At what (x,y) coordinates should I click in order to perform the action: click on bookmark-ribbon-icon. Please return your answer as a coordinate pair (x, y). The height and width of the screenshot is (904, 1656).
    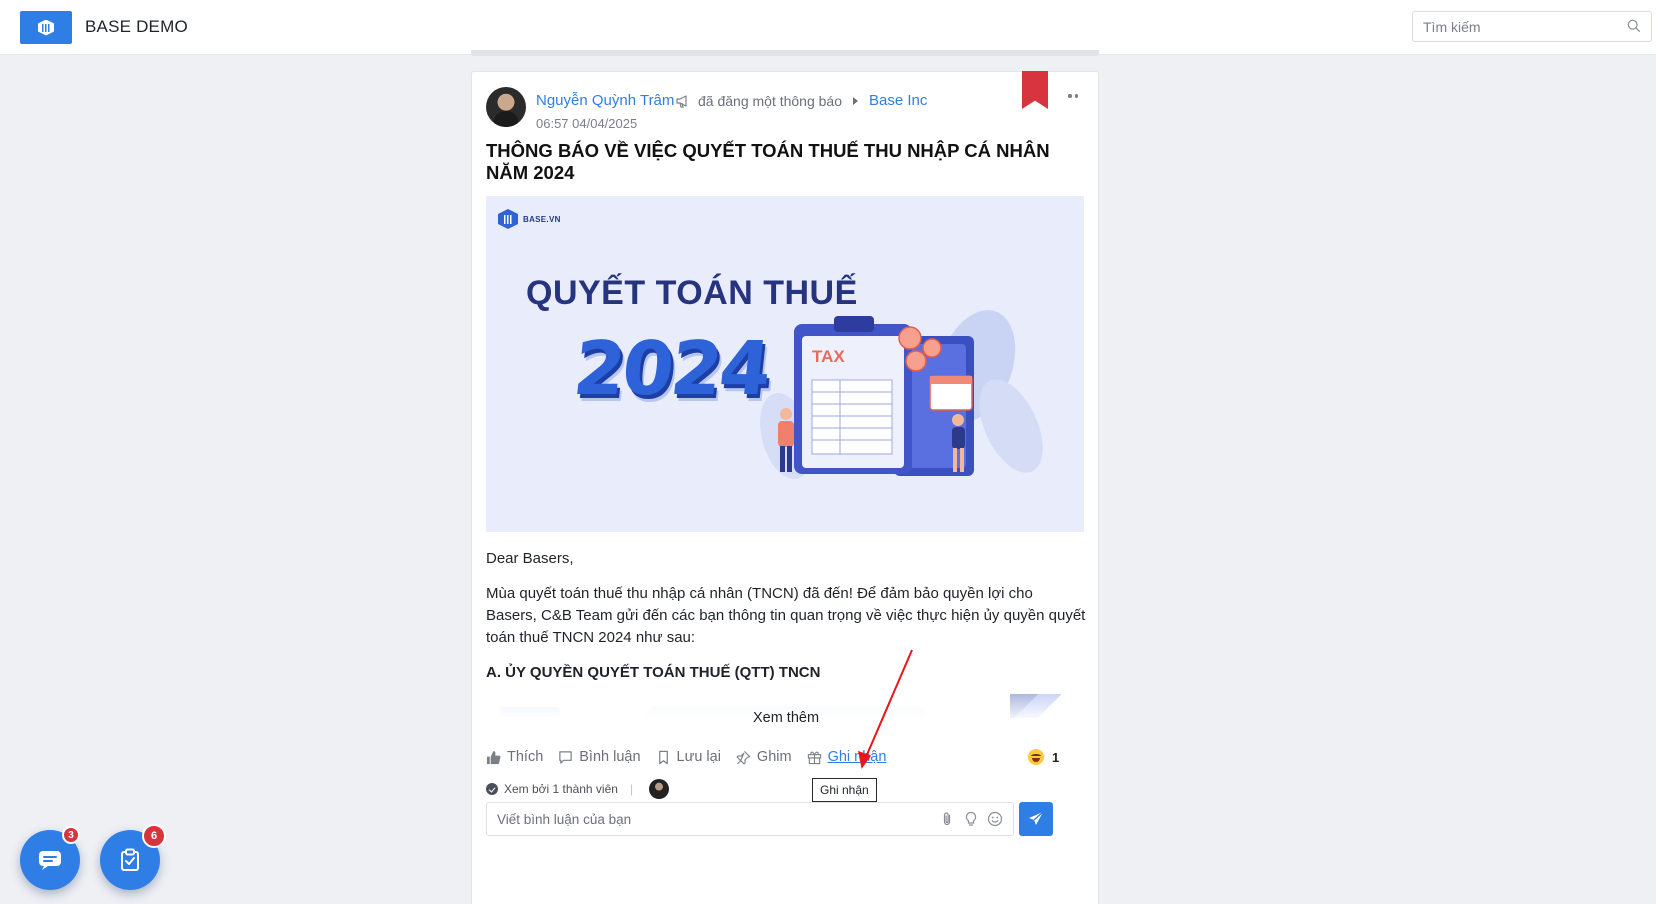
    Looking at the image, I should click on (1035, 90).